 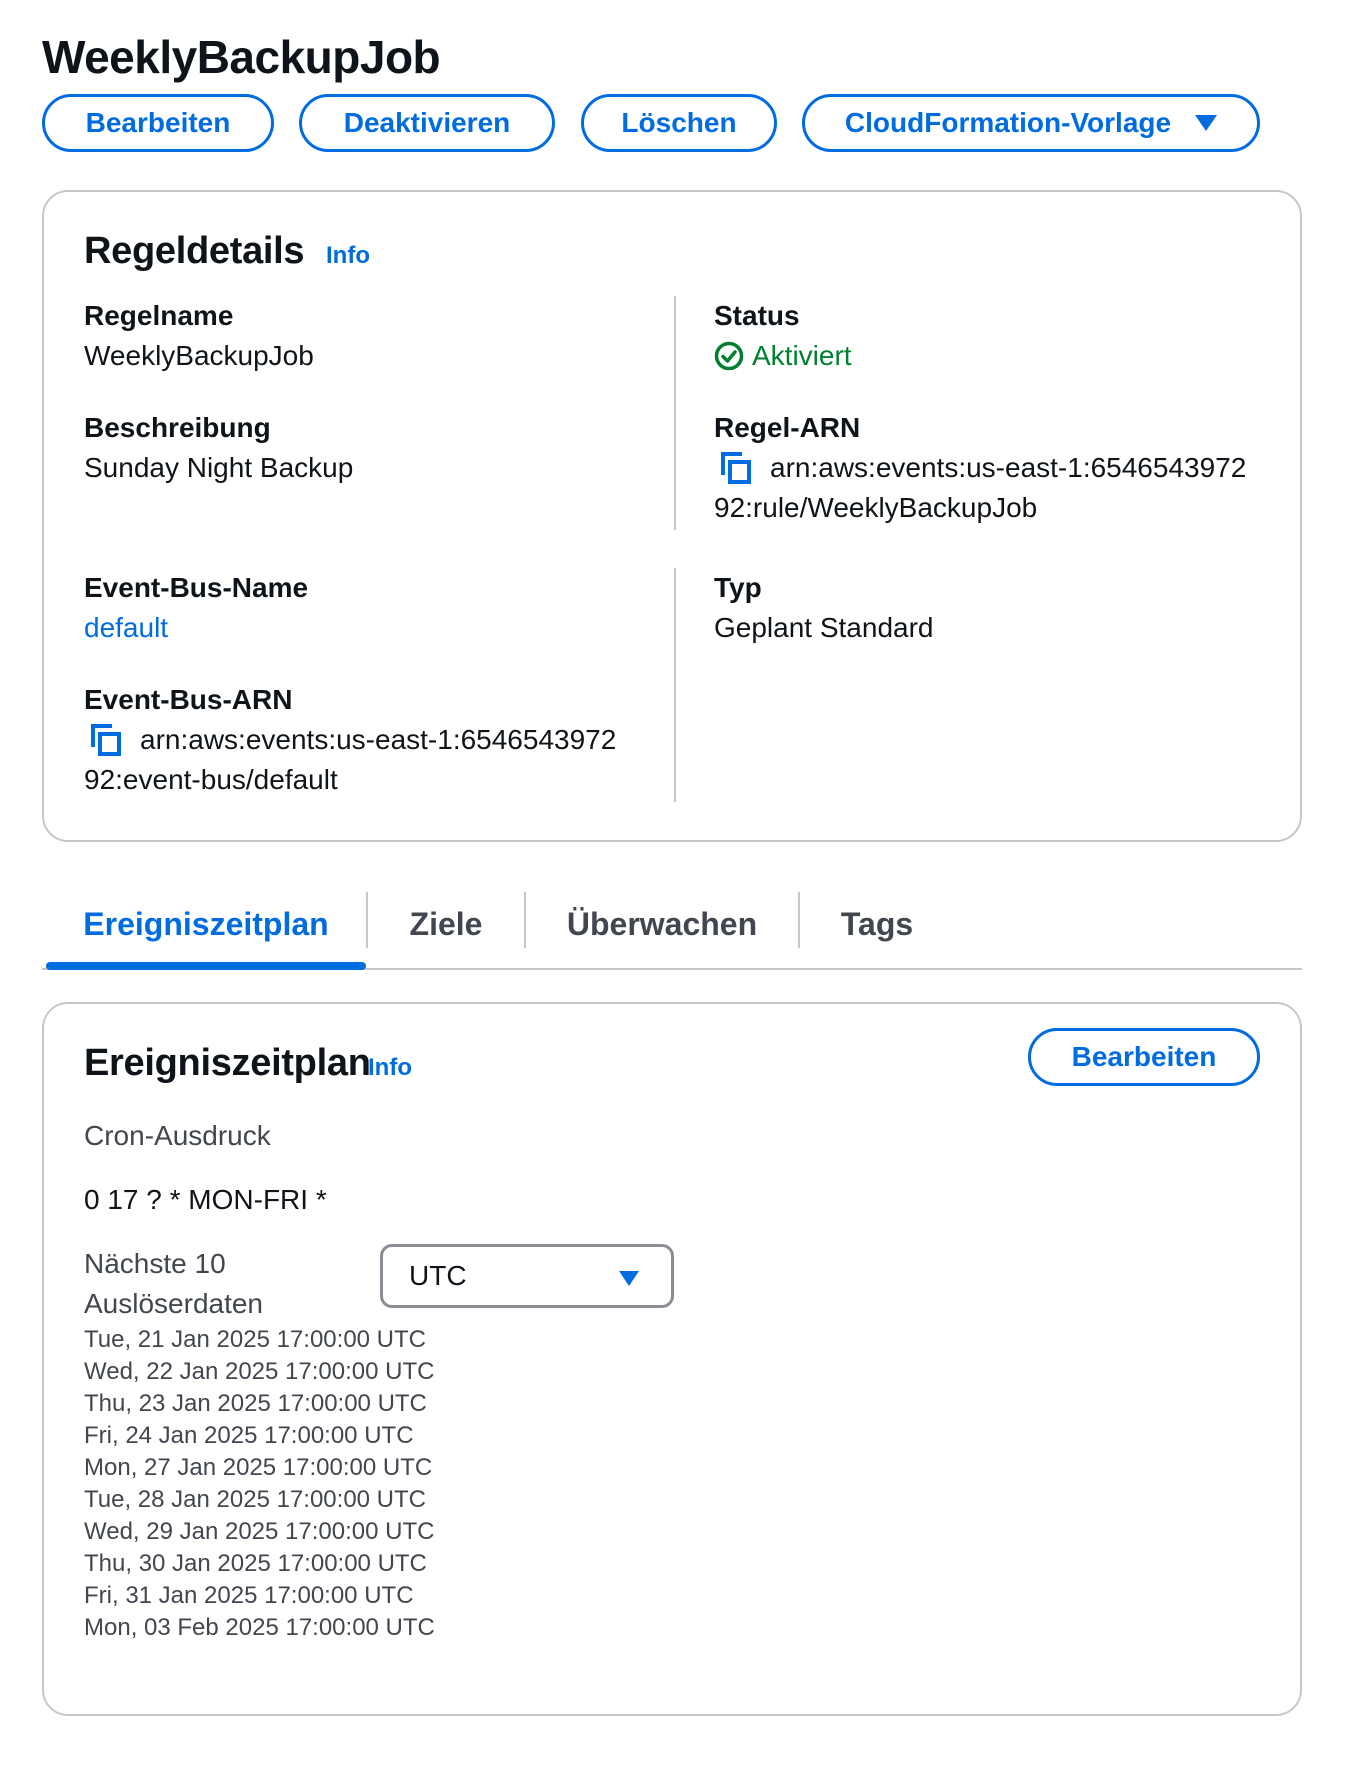 What do you see at coordinates (249, 1435) in the screenshot?
I see `trigger-date: Fri, 24 Jan 2025 17:00:00 UTC` at bounding box center [249, 1435].